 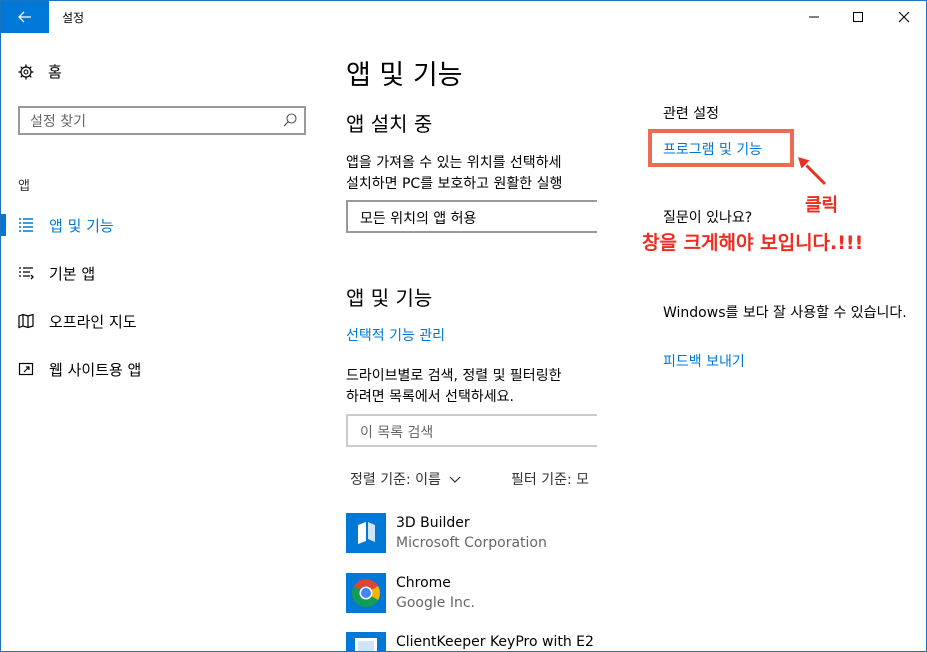 What do you see at coordinates (397, 433) in the screenshot?
I see `search-placeholder: 이 목록 검색` at bounding box center [397, 433].